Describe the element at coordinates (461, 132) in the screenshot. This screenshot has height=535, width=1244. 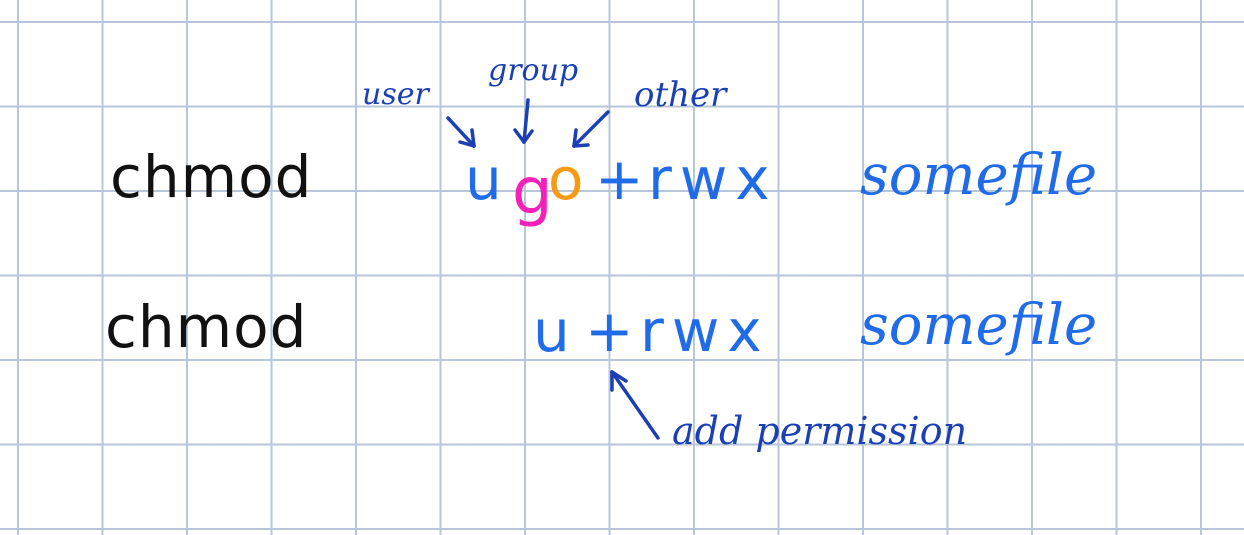
I see `arrow-user` at that location.